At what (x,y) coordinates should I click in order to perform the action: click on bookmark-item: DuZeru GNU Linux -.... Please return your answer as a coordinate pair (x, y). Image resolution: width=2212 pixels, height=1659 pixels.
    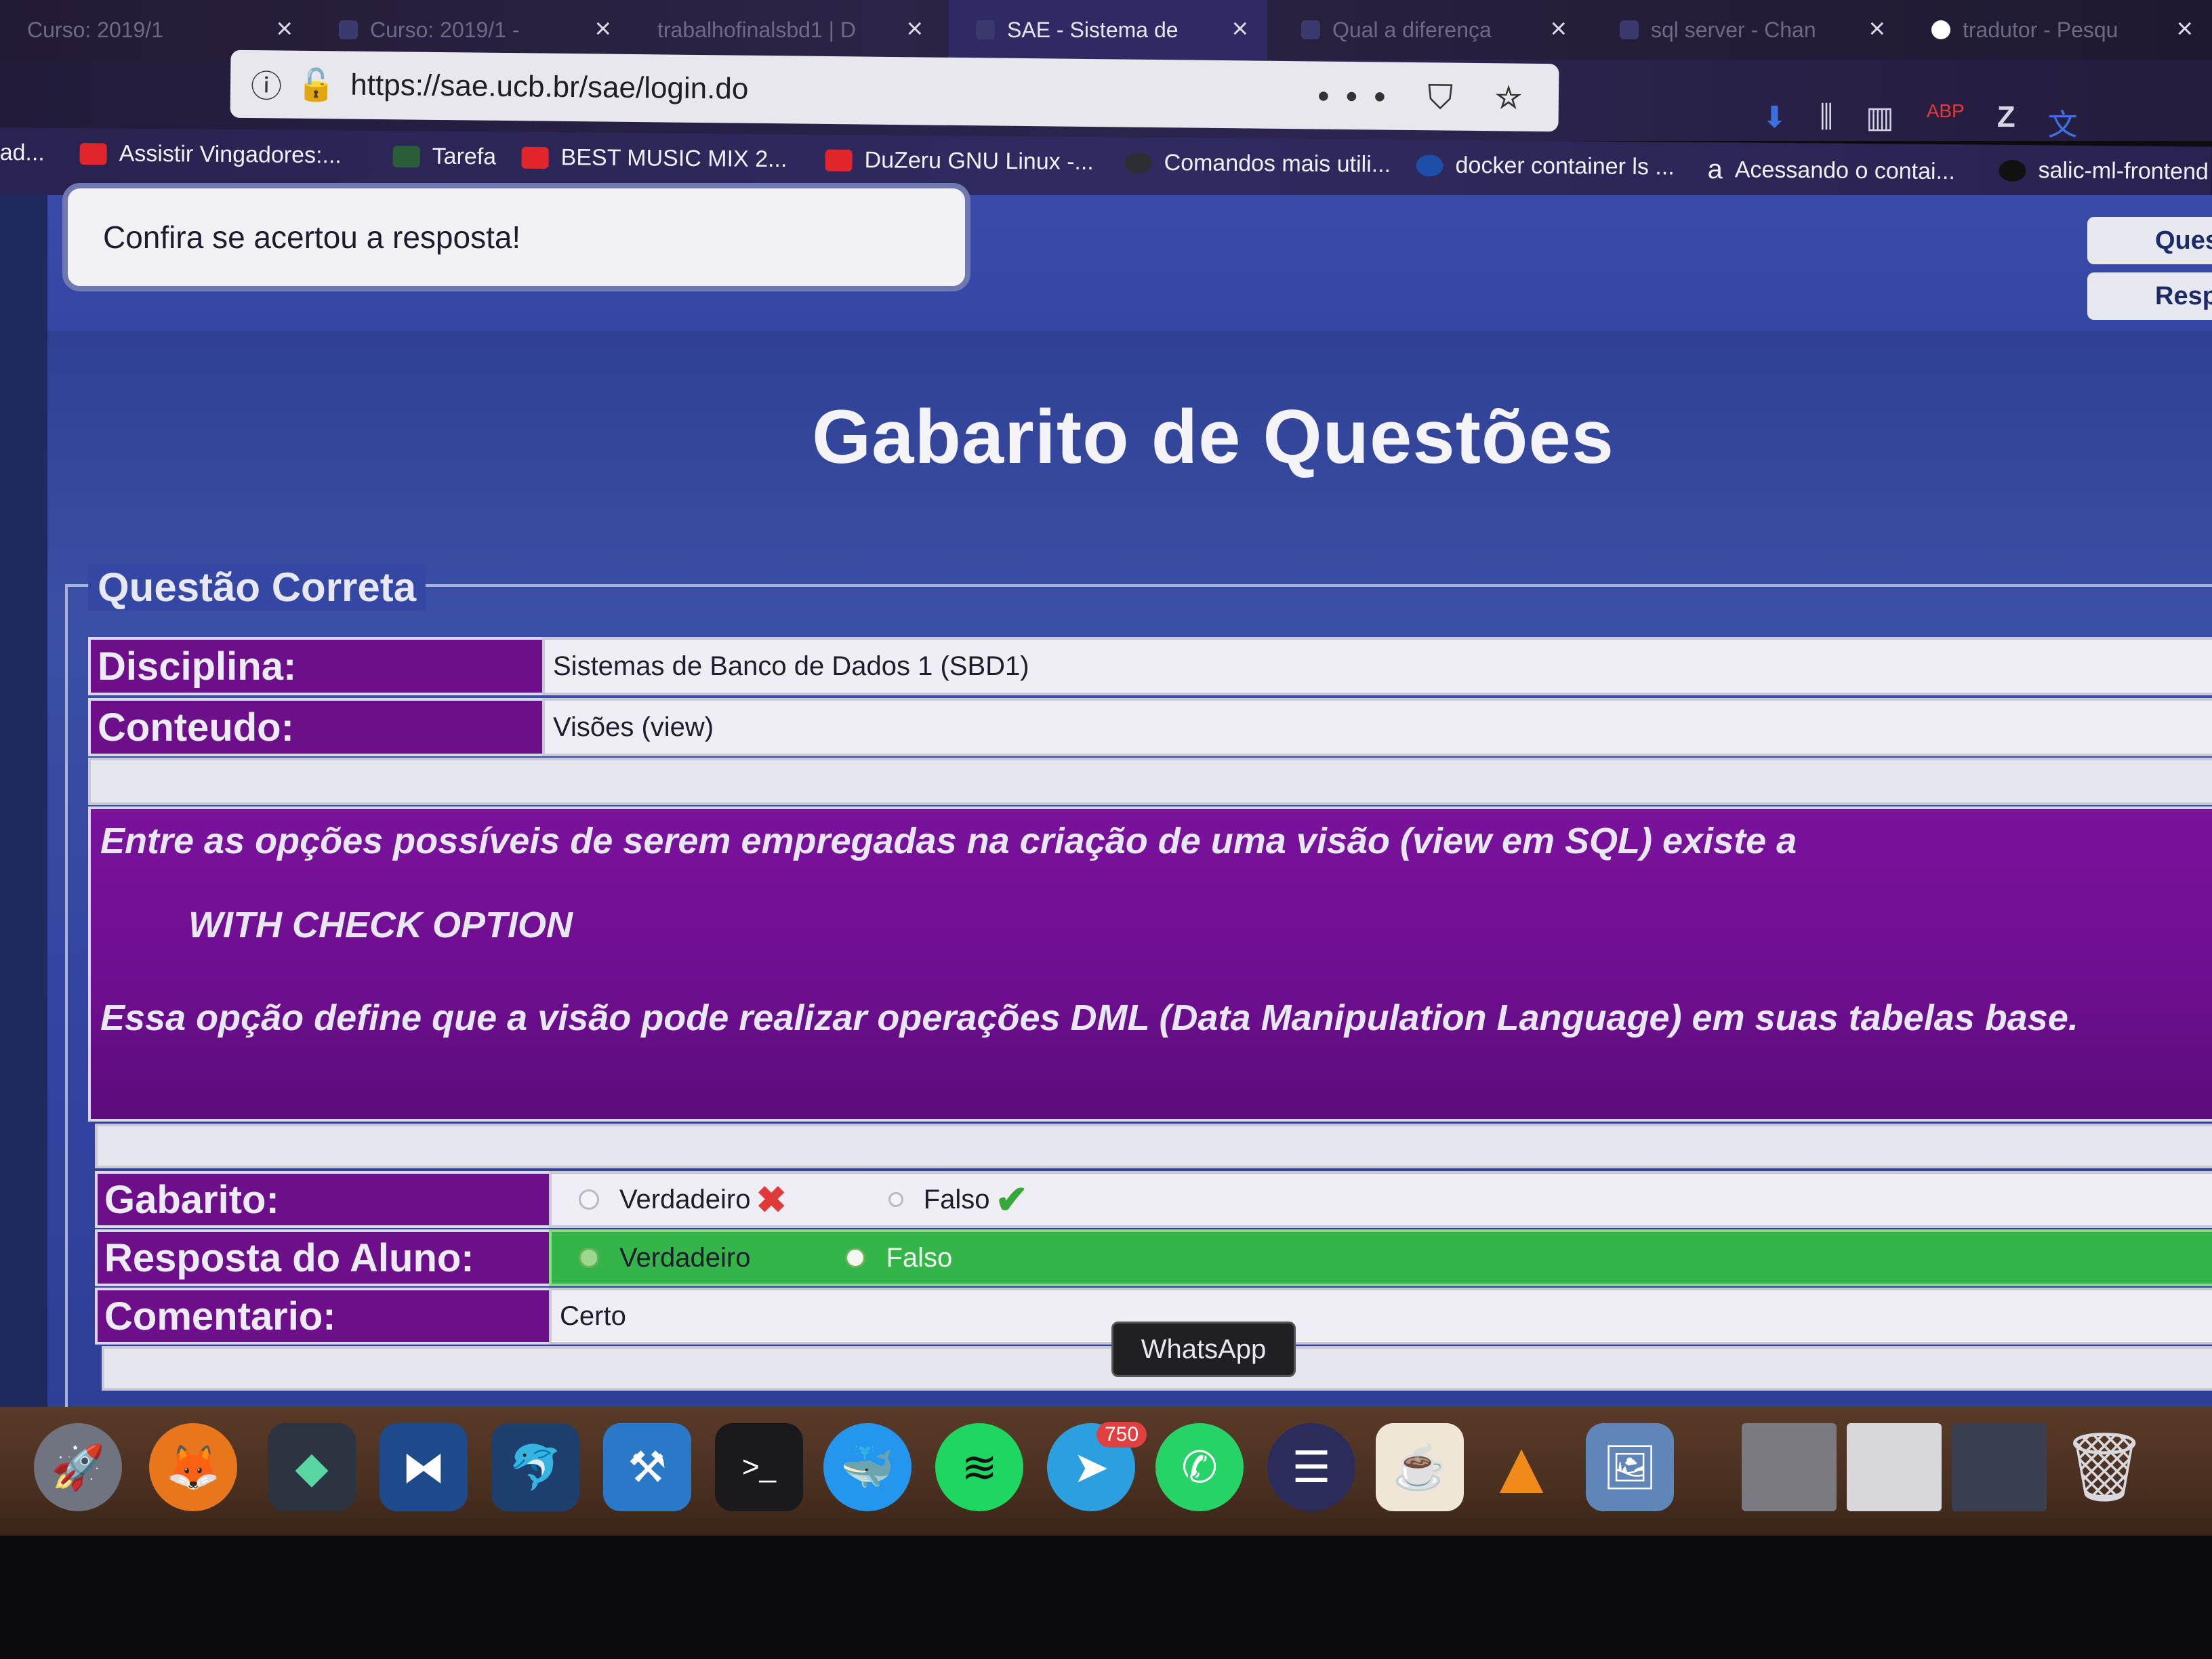
    Looking at the image, I should click on (960, 162).